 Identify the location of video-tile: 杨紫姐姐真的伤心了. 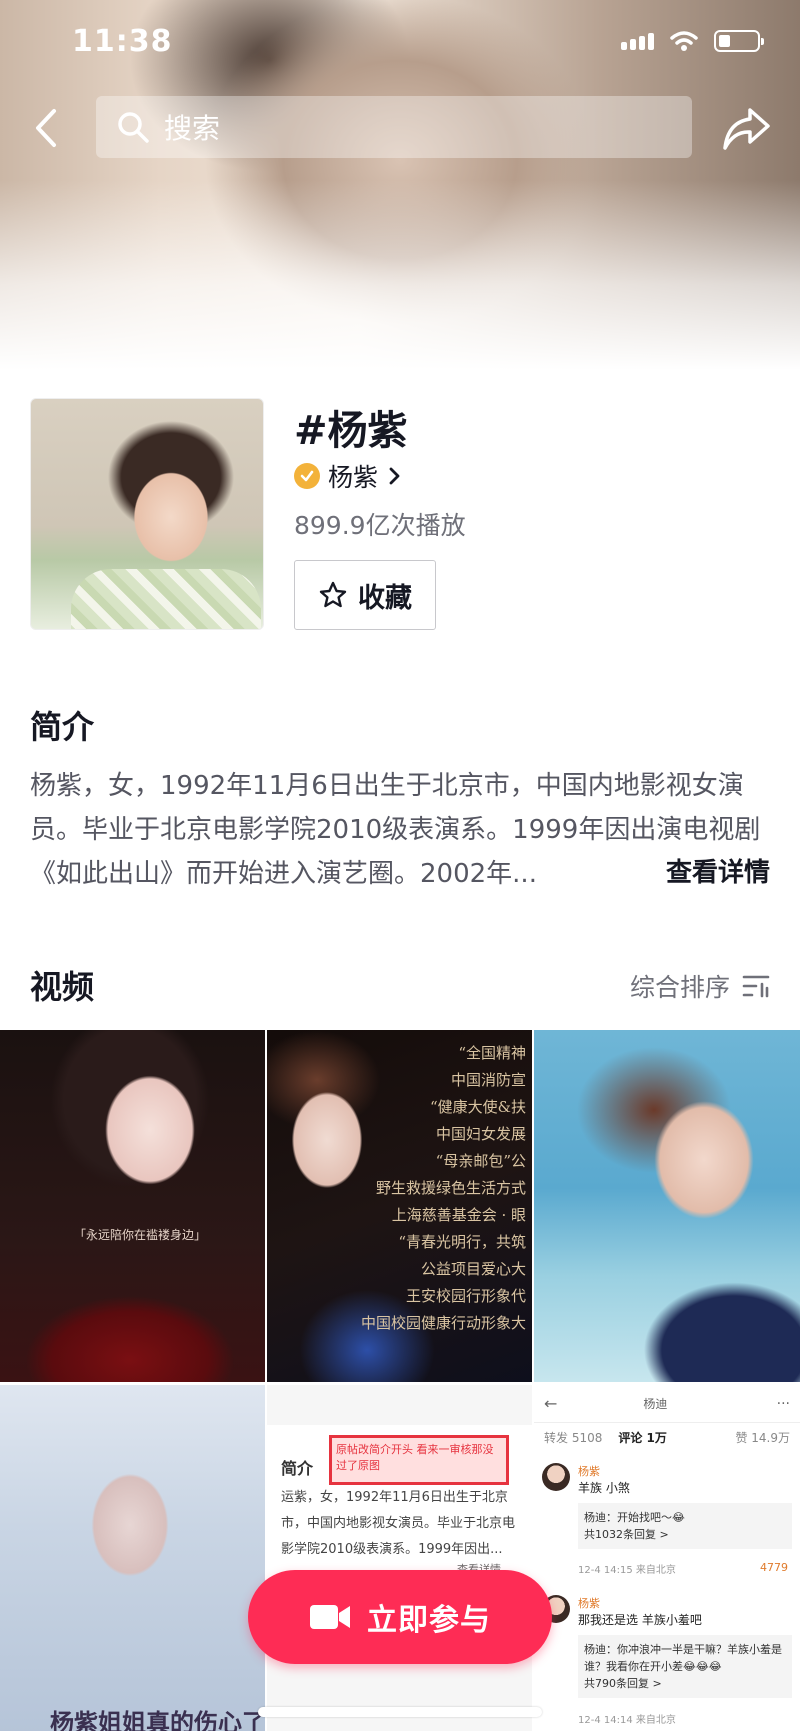
(132, 1558).